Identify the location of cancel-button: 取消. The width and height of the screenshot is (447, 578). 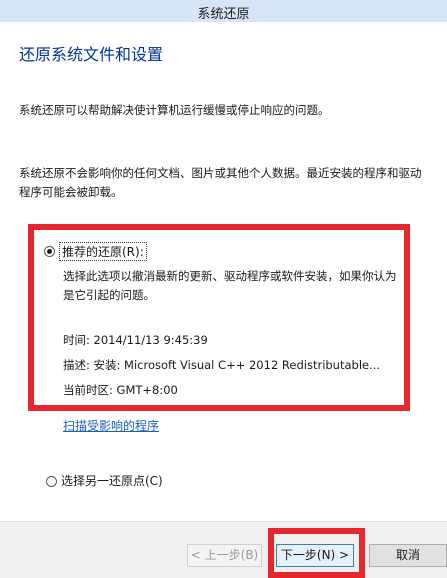
(408, 555).